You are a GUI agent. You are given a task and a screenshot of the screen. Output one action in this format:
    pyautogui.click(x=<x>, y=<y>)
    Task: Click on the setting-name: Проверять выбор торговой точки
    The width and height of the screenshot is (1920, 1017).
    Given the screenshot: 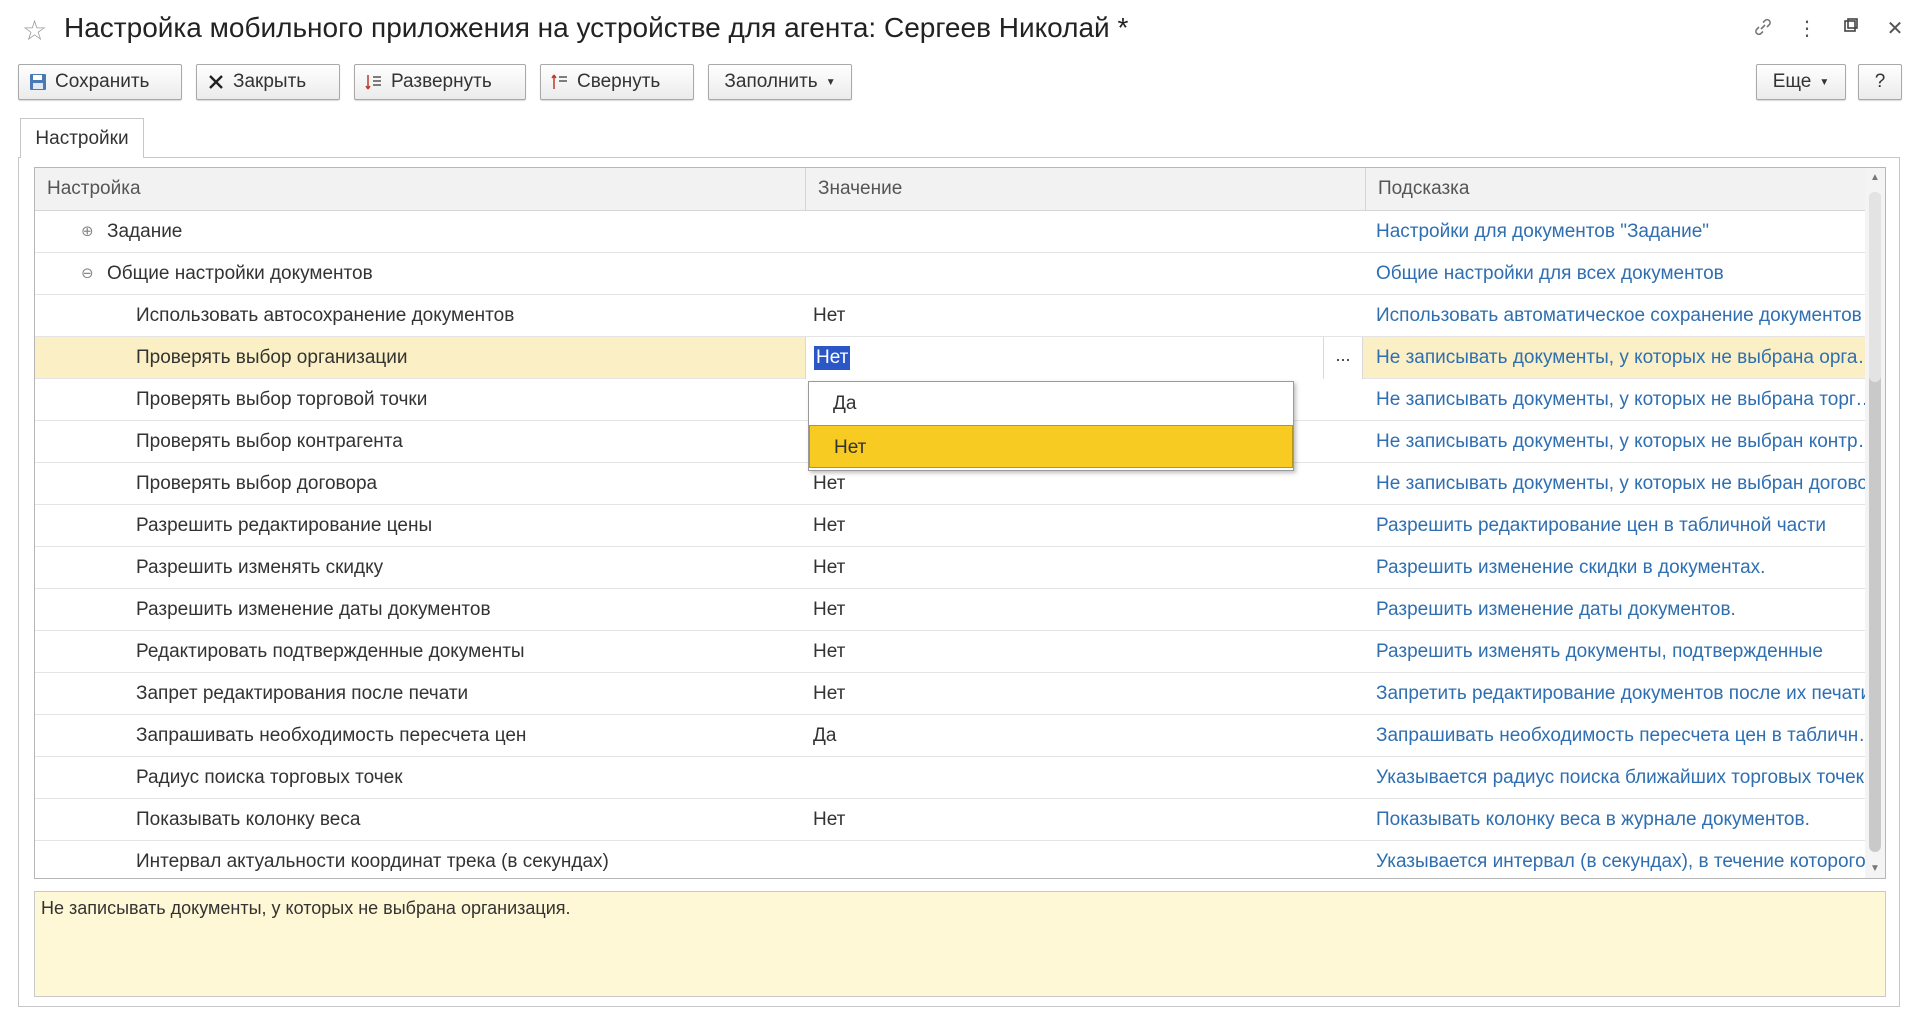 What is the action you would take?
    pyautogui.click(x=282, y=399)
    